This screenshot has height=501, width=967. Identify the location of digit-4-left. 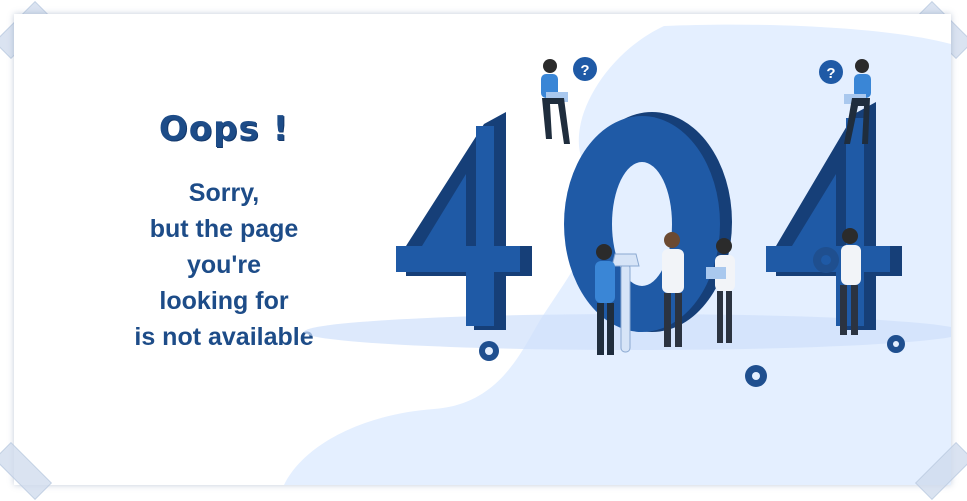
(464, 221).